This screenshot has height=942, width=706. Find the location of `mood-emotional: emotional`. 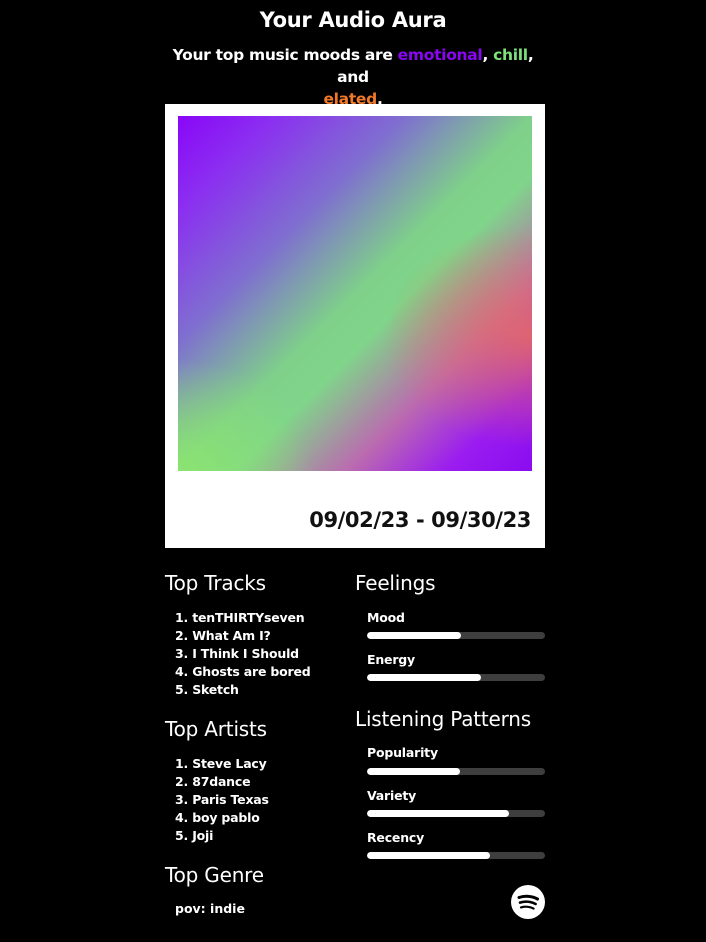

mood-emotional: emotional is located at coordinates (440, 55).